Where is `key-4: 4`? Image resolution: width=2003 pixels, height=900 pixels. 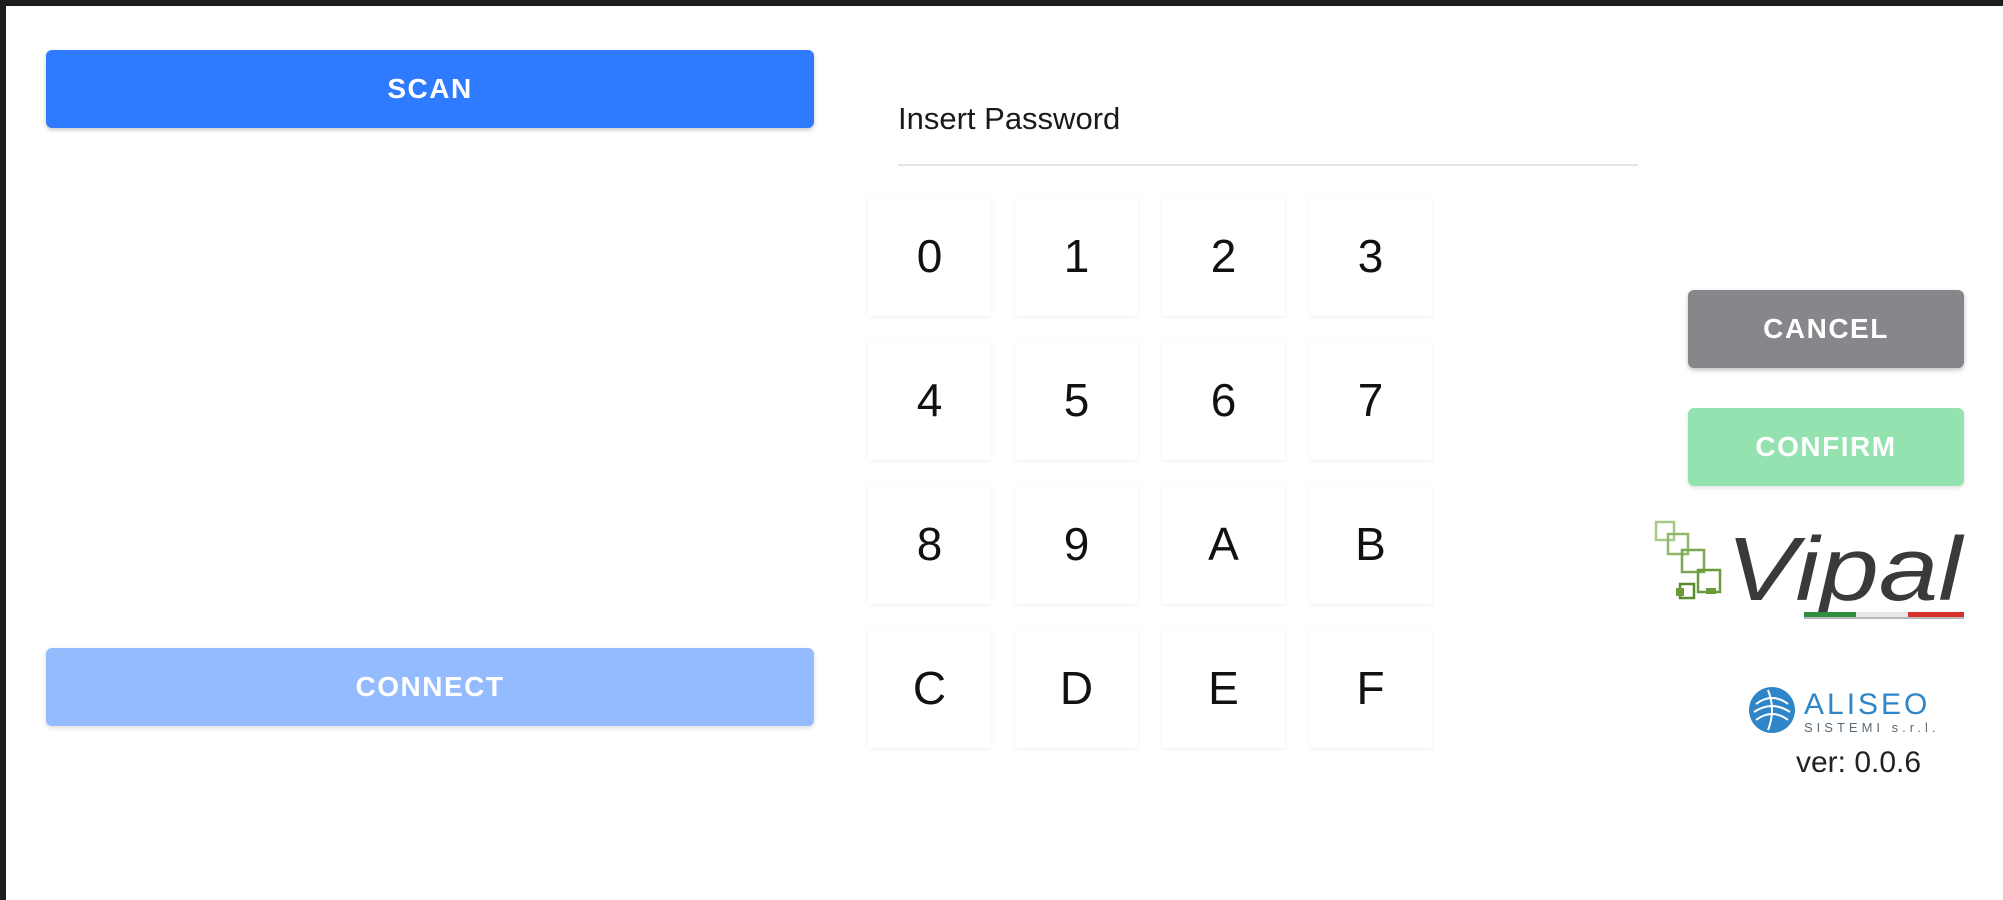 key-4: 4 is located at coordinates (929, 400).